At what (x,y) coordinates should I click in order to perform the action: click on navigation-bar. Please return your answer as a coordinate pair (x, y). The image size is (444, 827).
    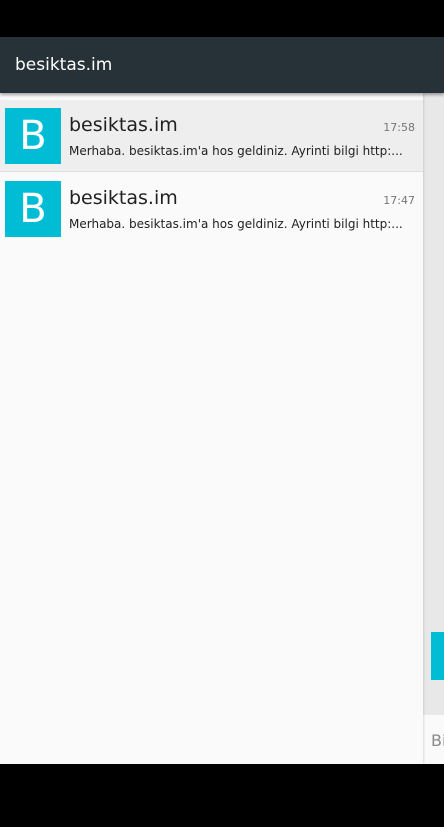
    Looking at the image, I should click on (222, 795).